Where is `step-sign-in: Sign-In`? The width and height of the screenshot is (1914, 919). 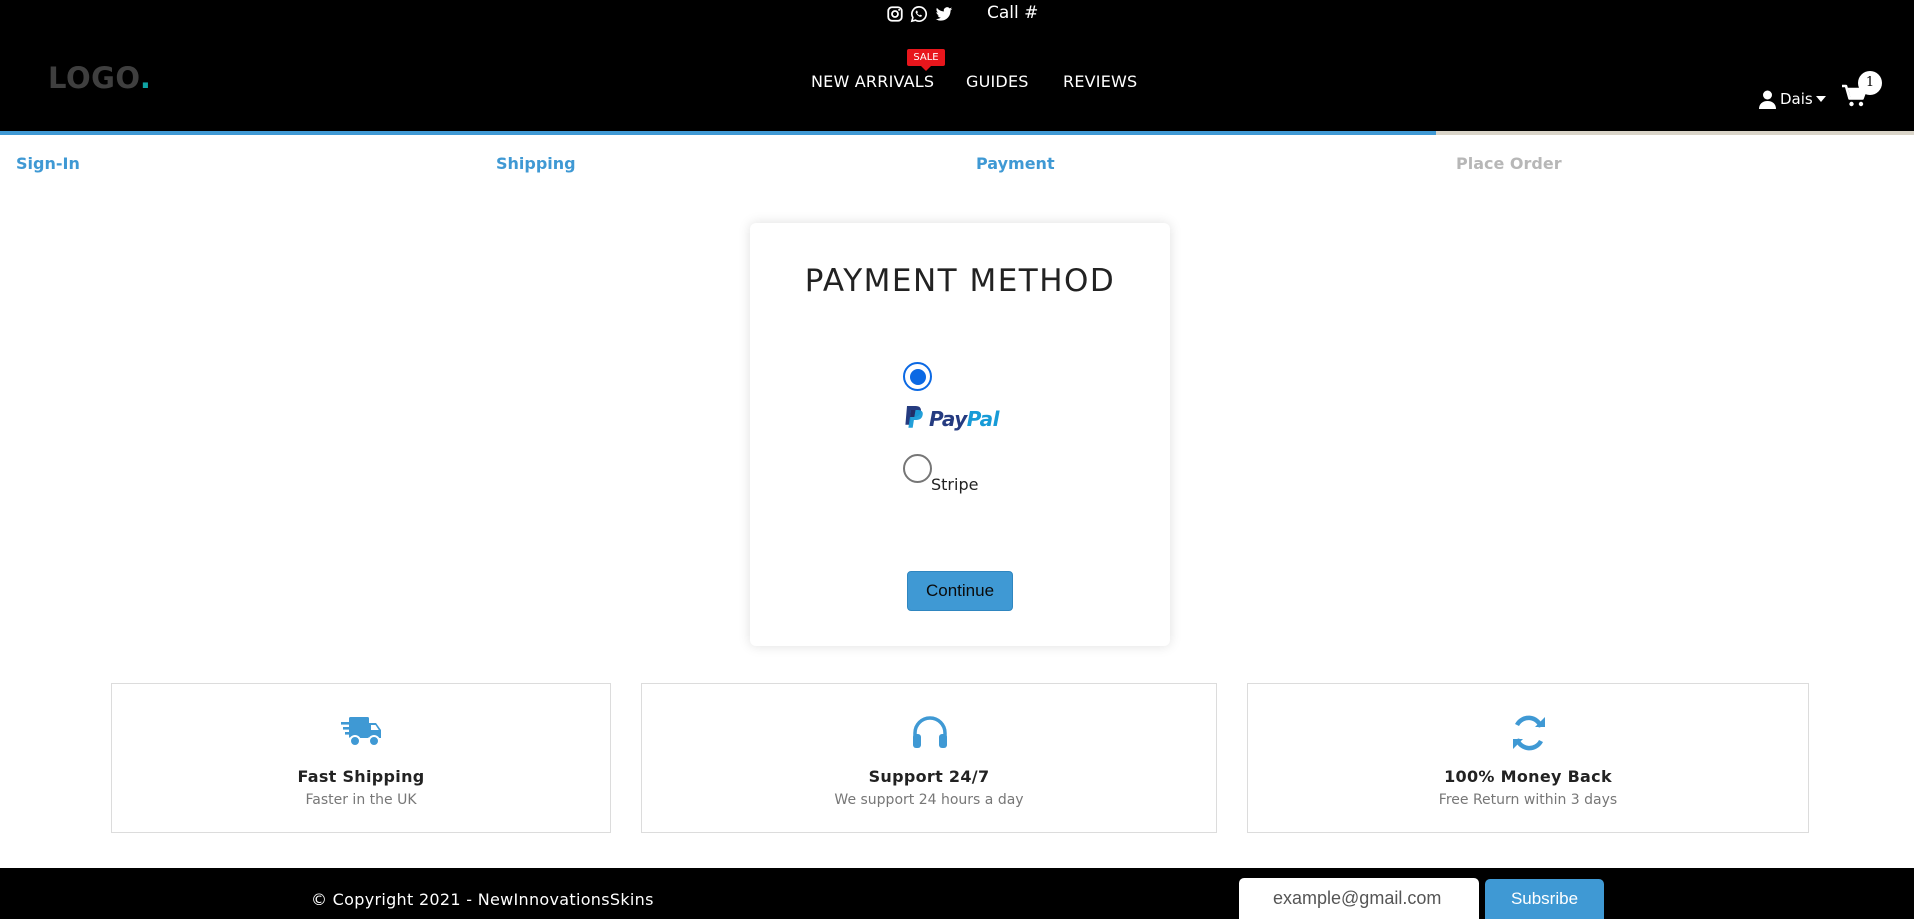
step-sign-in: Sign-In is located at coordinates (48, 163).